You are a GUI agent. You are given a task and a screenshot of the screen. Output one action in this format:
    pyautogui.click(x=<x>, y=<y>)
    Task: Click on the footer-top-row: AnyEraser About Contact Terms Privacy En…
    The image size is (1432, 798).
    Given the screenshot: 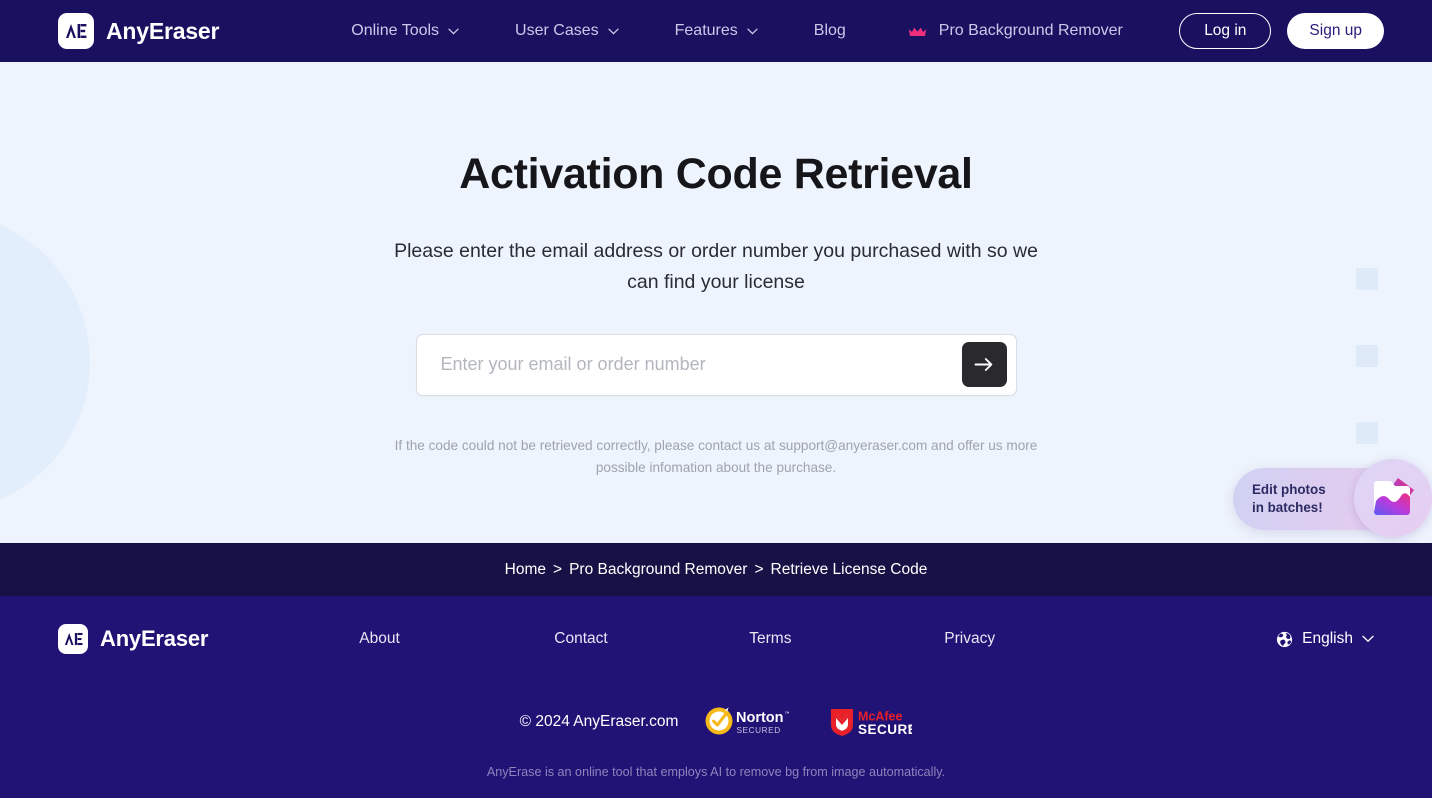 What is the action you would take?
    pyautogui.click(x=716, y=639)
    